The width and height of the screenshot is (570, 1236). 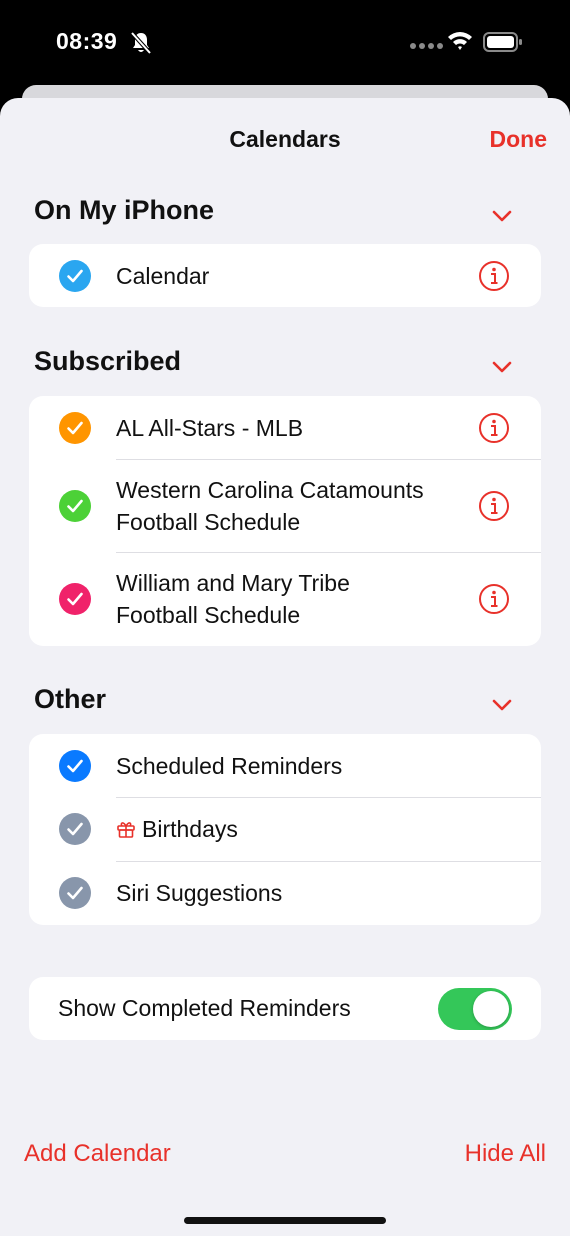 I want to click on calendar-label: Birthdays, so click(x=177, y=829).